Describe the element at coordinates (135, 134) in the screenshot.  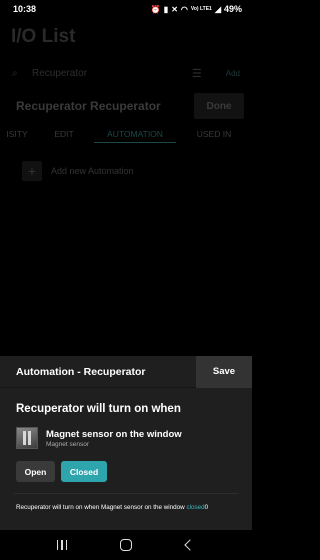
I see `tab-automation: AUTOMATION` at that location.